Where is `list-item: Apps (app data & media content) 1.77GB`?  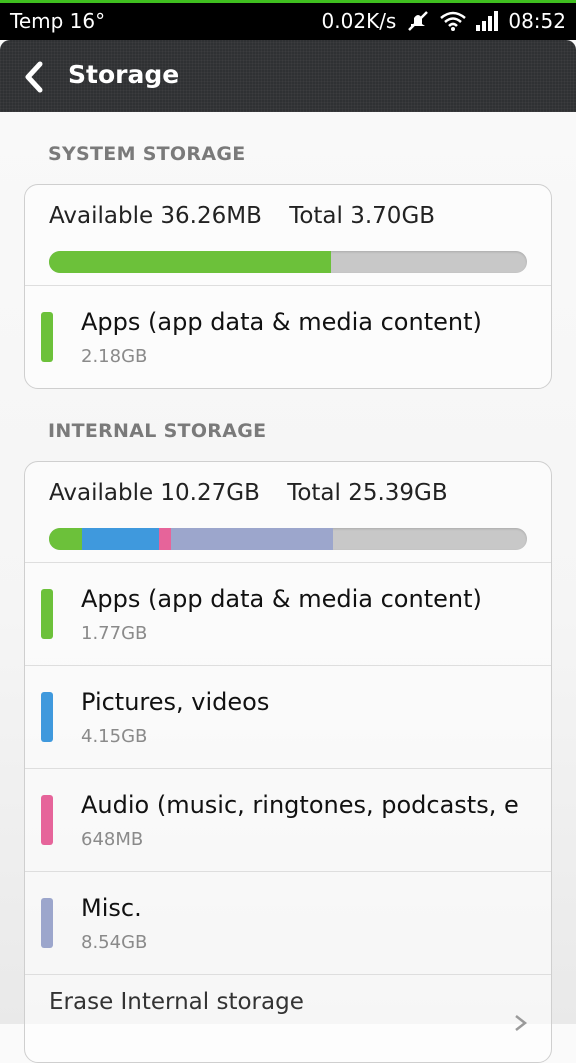 list-item: Apps (app data & media content) 1.77GB is located at coordinates (288, 614).